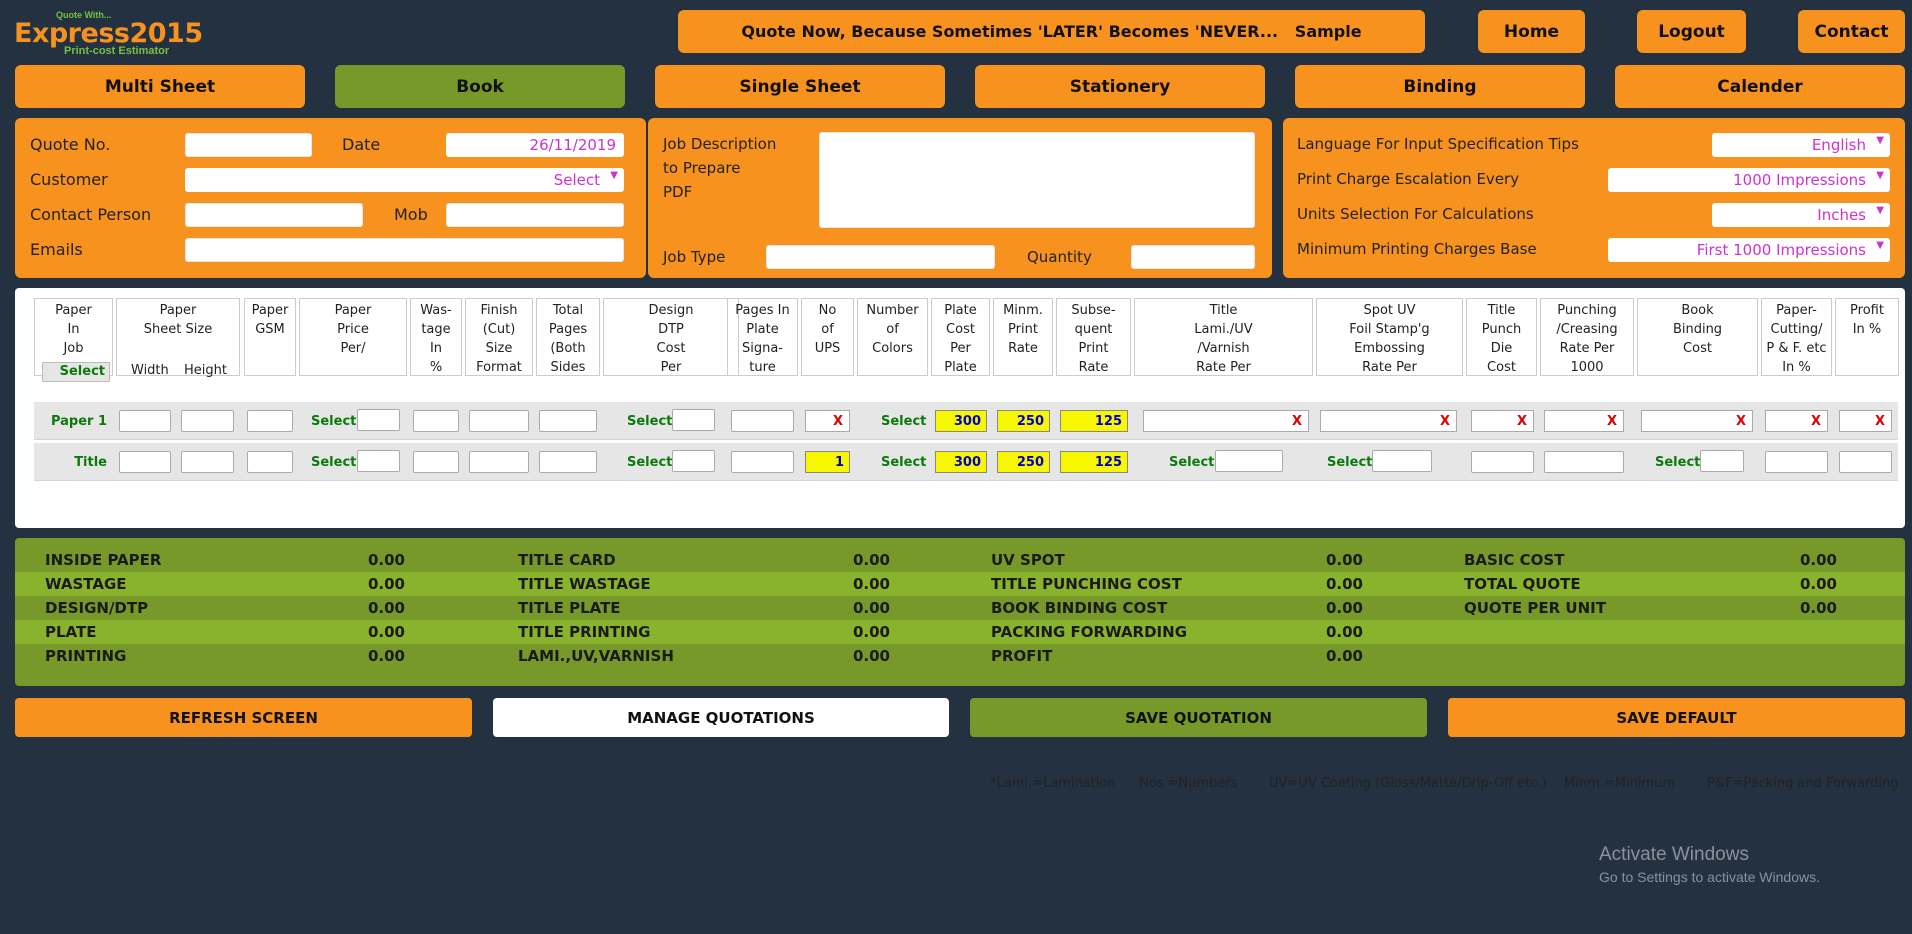  I want to click on summary-label: UV SPOT, so click(1028, 560).